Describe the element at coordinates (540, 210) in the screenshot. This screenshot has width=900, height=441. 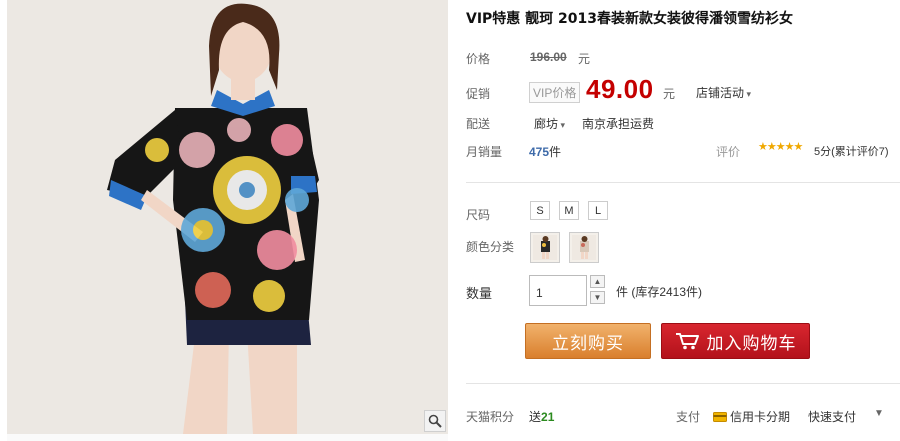
I see `size-option-s: S` at that location.